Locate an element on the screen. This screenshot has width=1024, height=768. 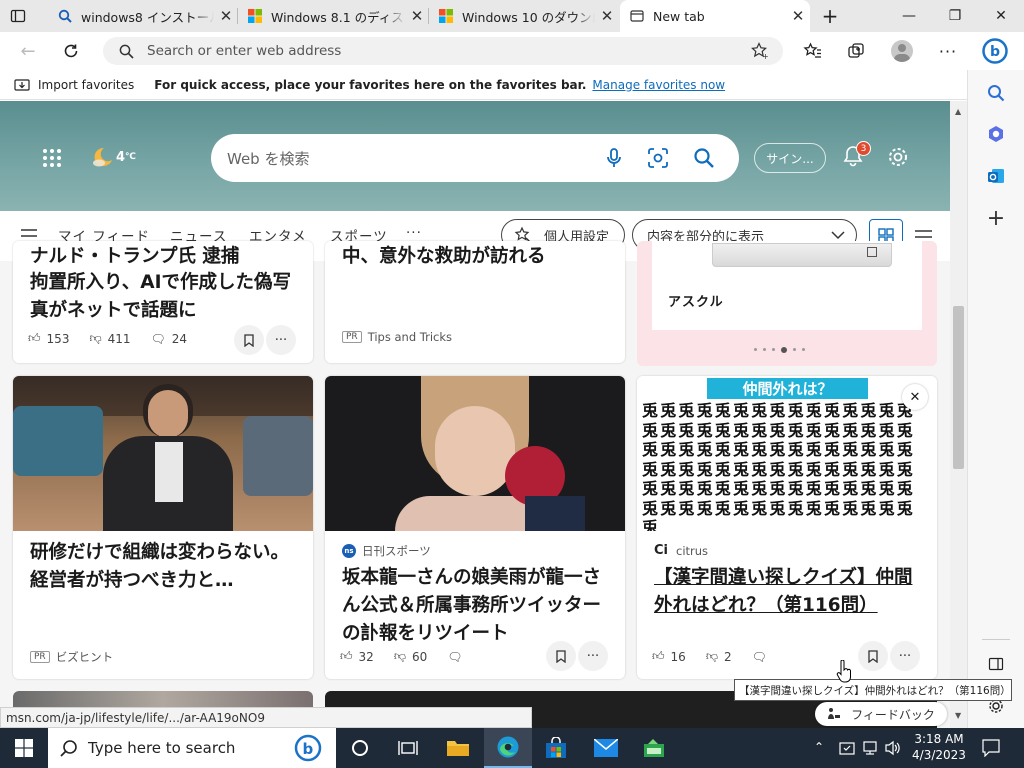
file-explorer-button is located at coordinates (458, 748).